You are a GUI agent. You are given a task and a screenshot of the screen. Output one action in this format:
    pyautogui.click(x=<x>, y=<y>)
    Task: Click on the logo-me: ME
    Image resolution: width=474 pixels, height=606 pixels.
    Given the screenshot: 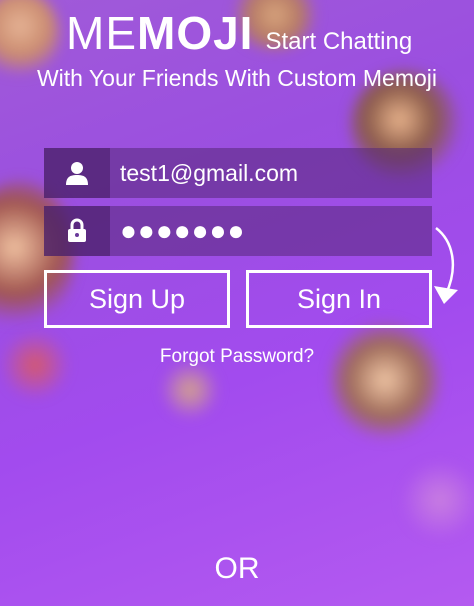 What is the action you would take?
    pyautogui.click(x=101, y=33)
    